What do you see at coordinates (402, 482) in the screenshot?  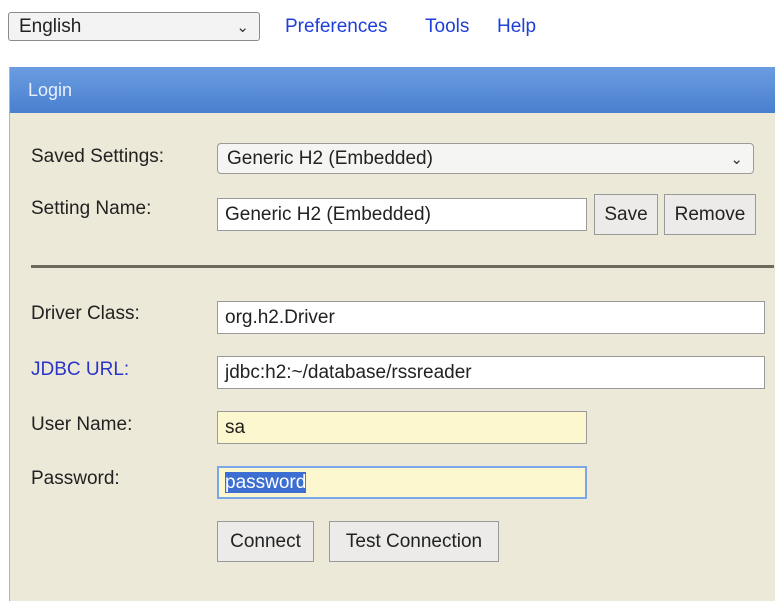 I see `password-input: password` at bounding box center [402, 482].